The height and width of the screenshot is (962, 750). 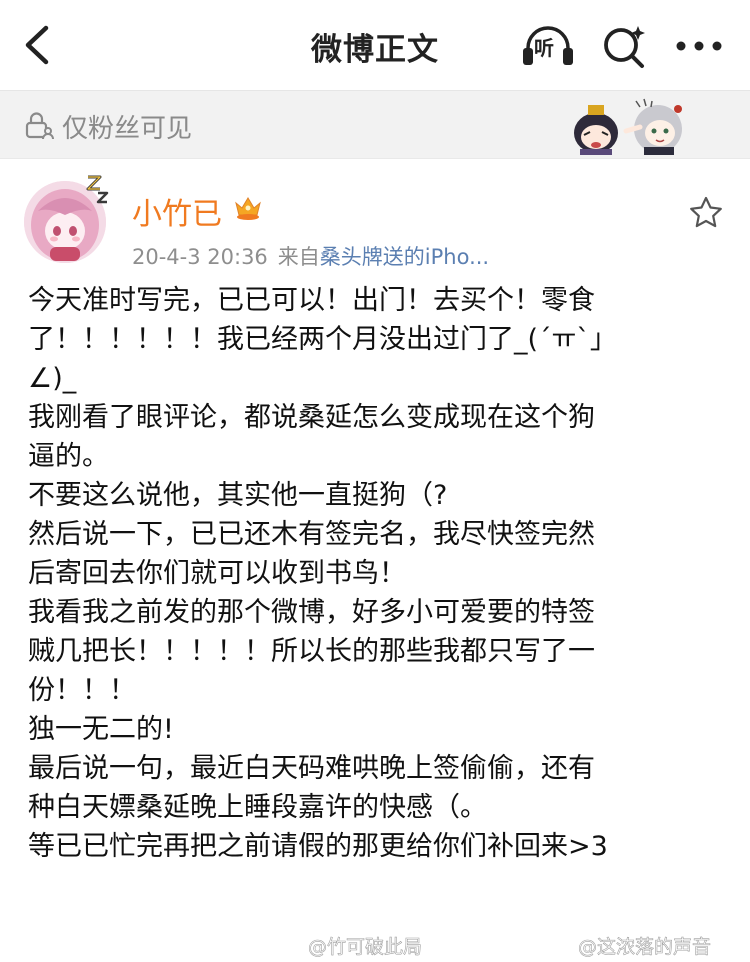 I want to click on sleeping-zzz-icon, so click(x=97, y=189).